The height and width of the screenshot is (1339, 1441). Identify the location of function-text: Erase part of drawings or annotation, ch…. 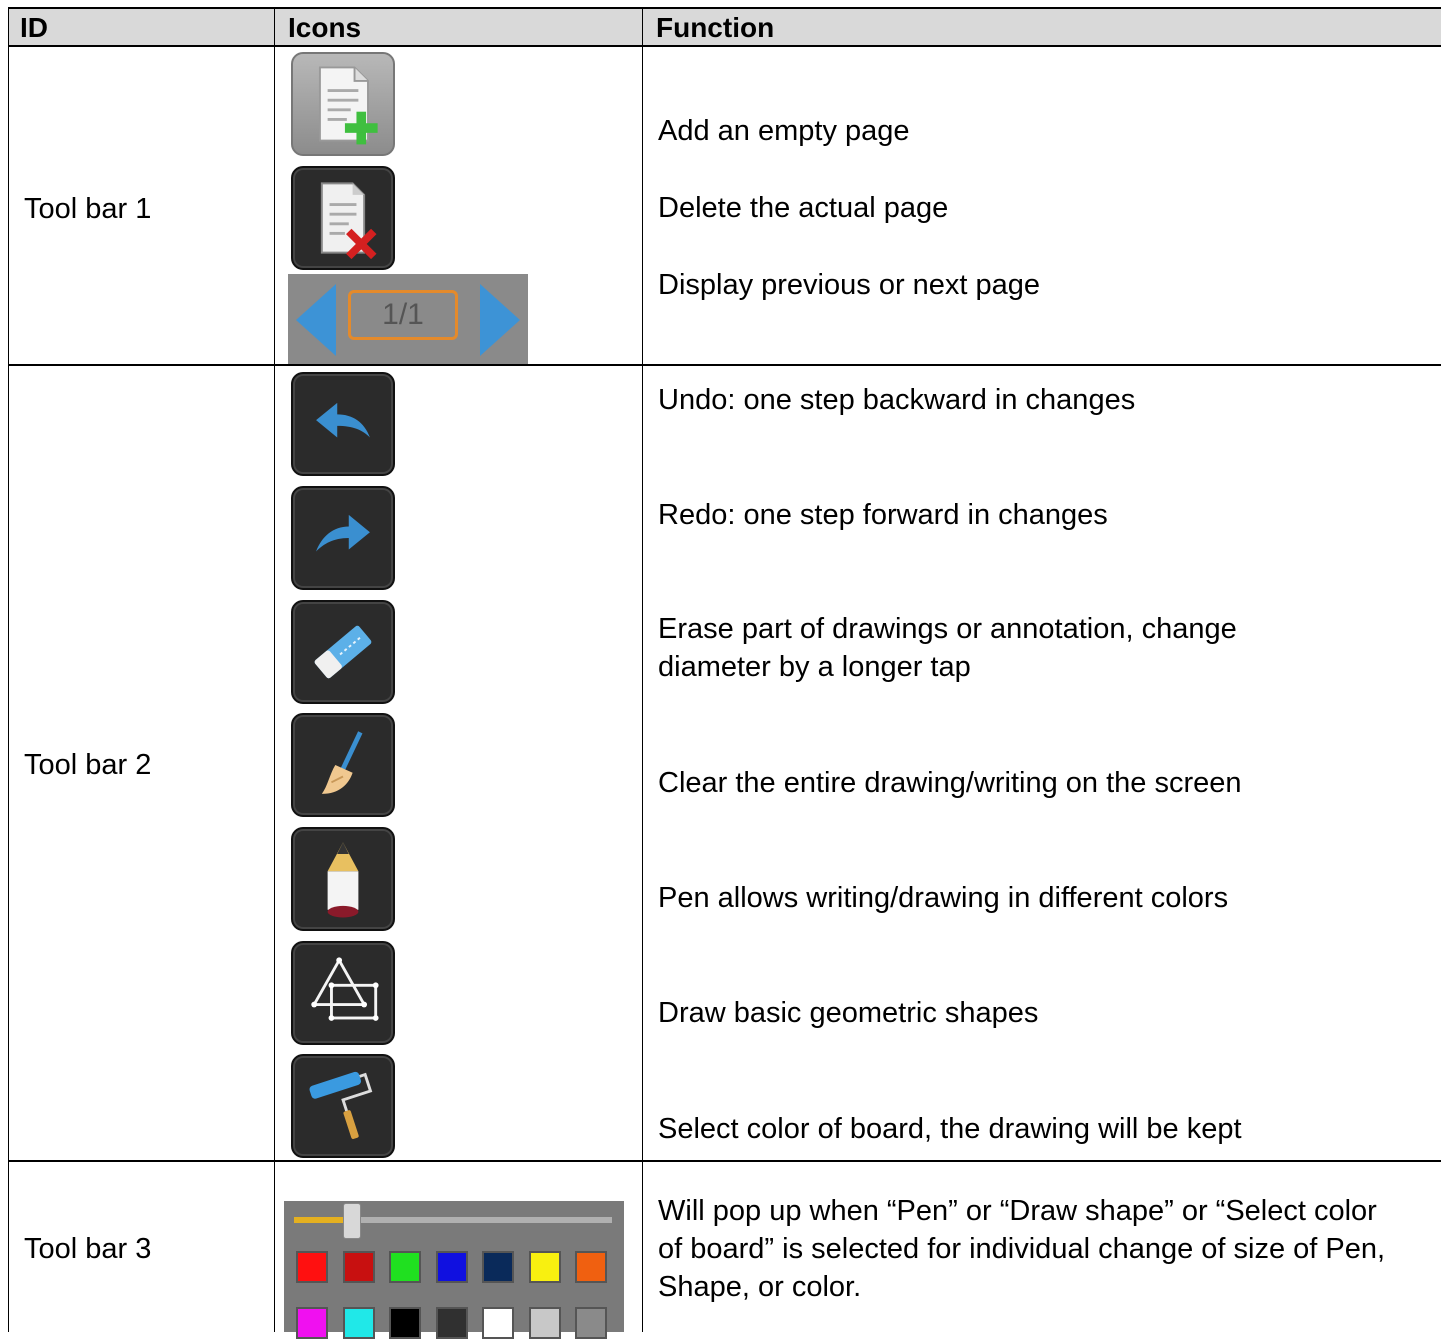
(947, 648).